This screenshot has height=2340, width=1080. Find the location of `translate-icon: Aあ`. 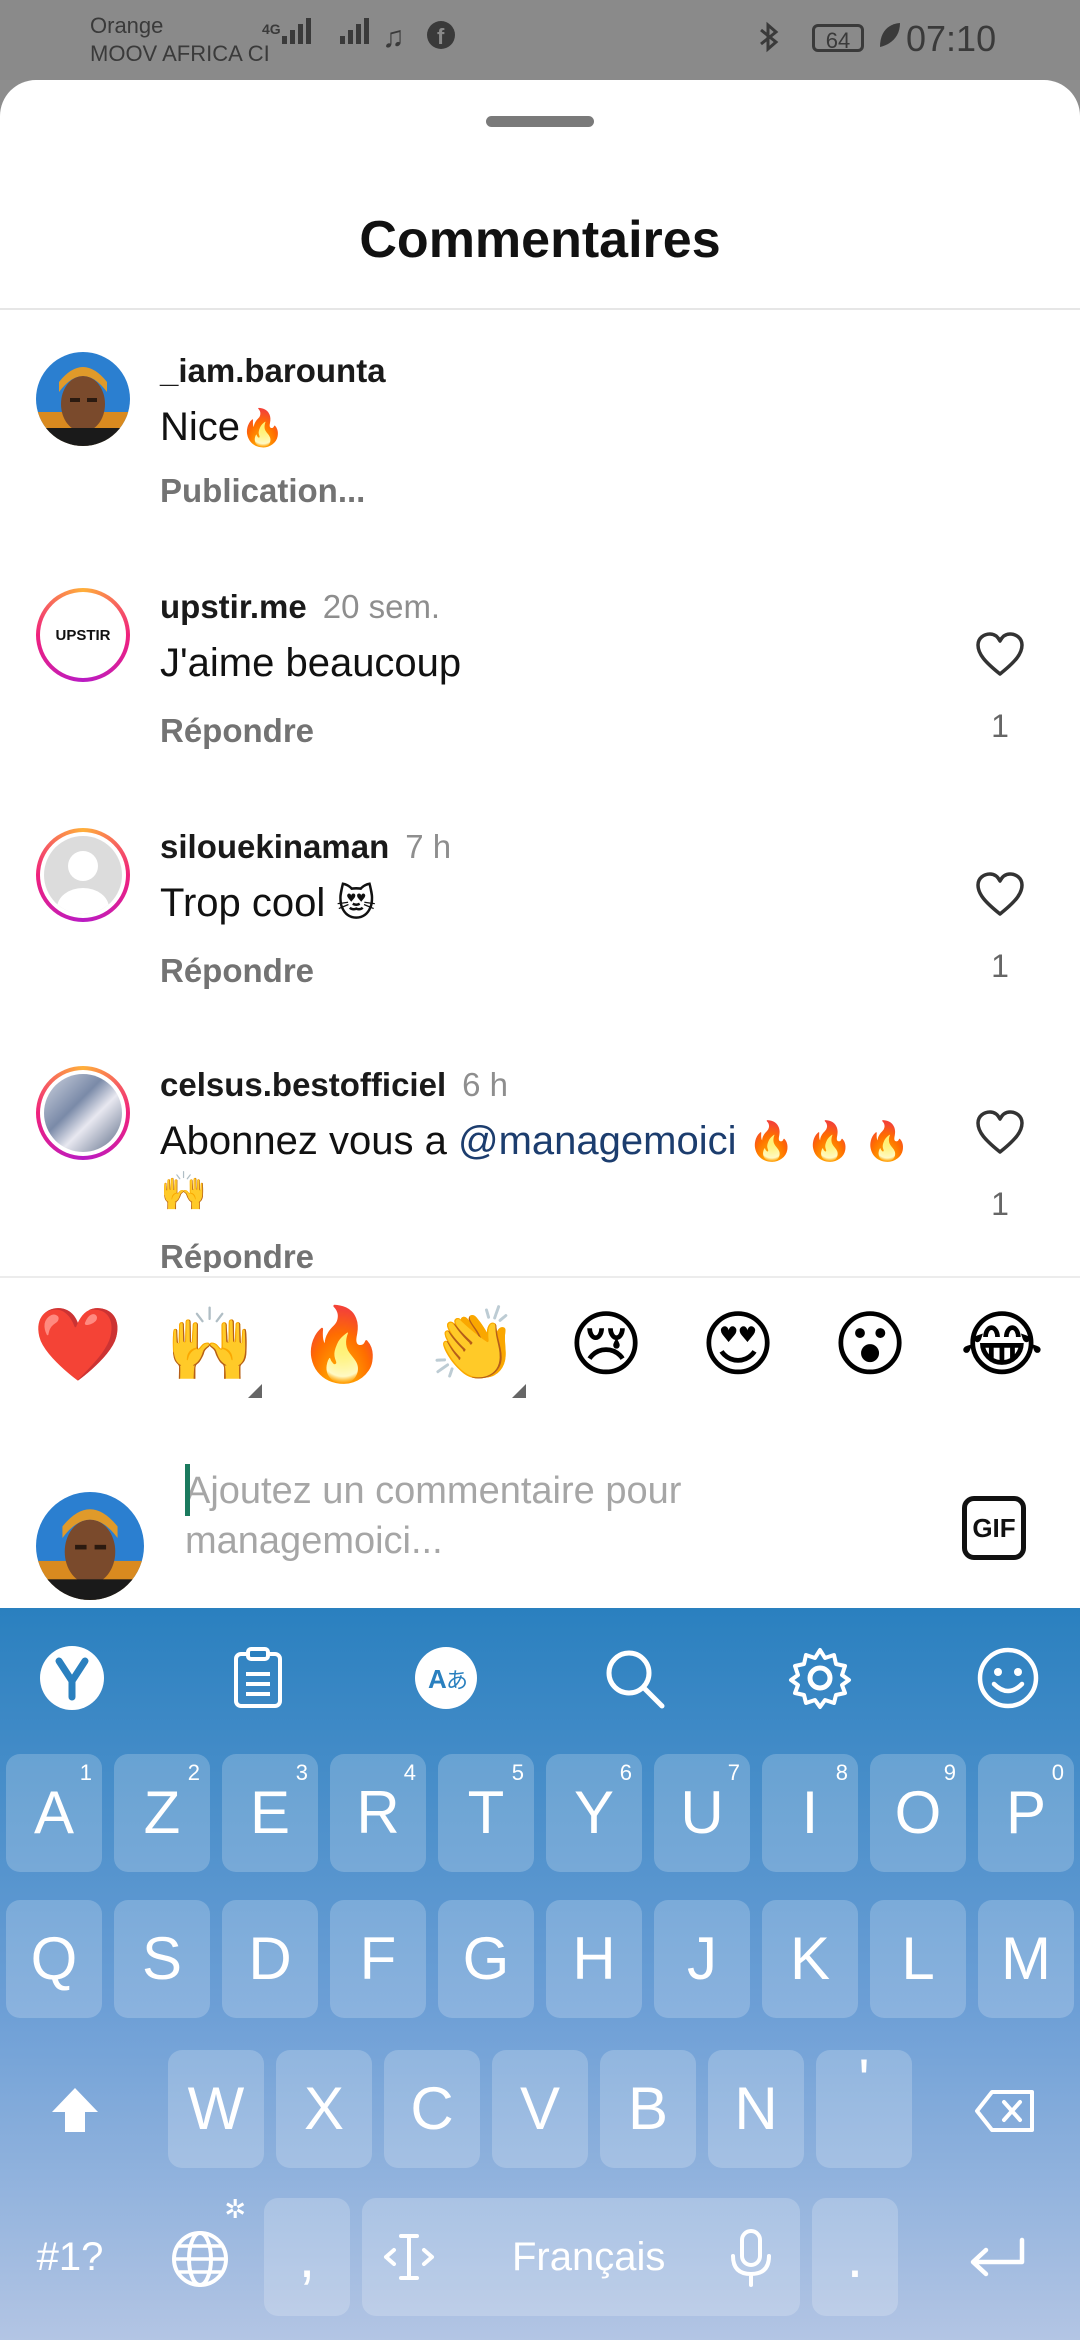

translate-icon: Aあ is located at coordinates (446, 1678).